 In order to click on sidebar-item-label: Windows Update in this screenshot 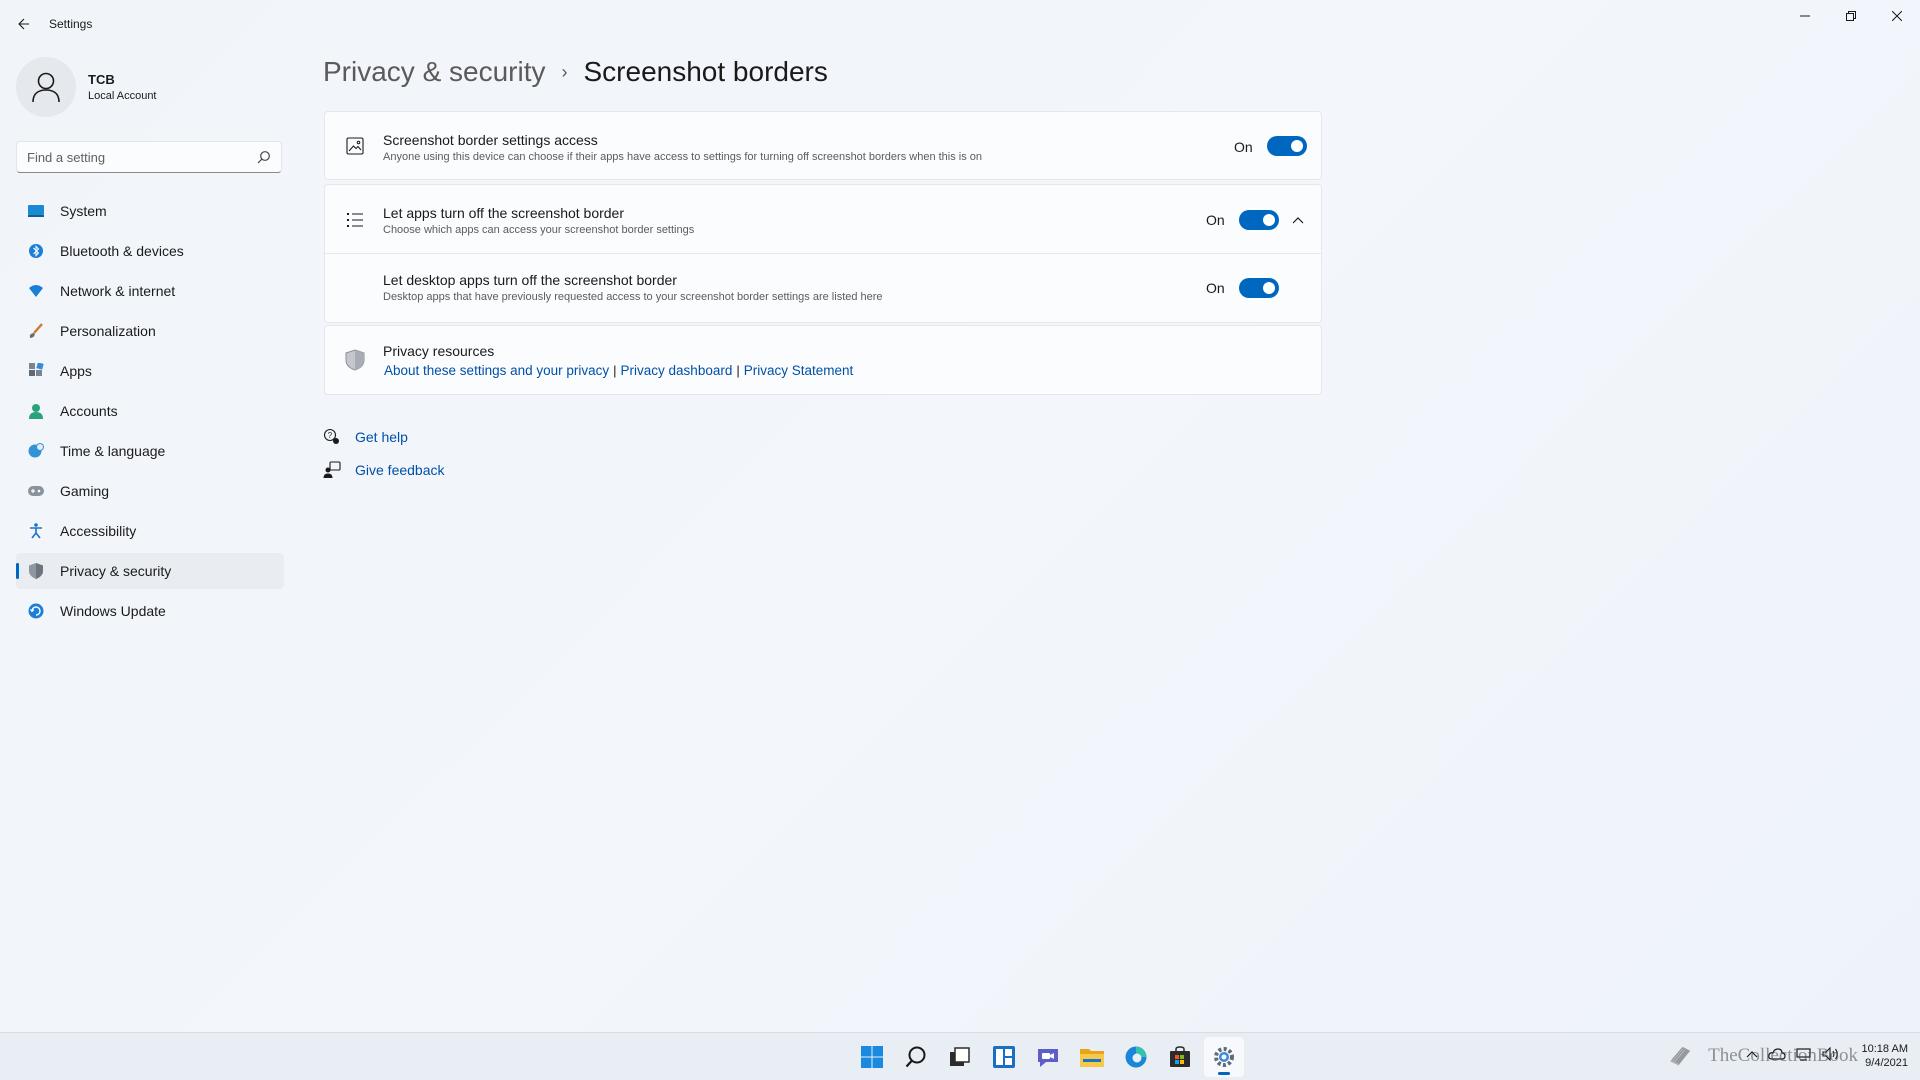, I will do `click(113, 611)`.